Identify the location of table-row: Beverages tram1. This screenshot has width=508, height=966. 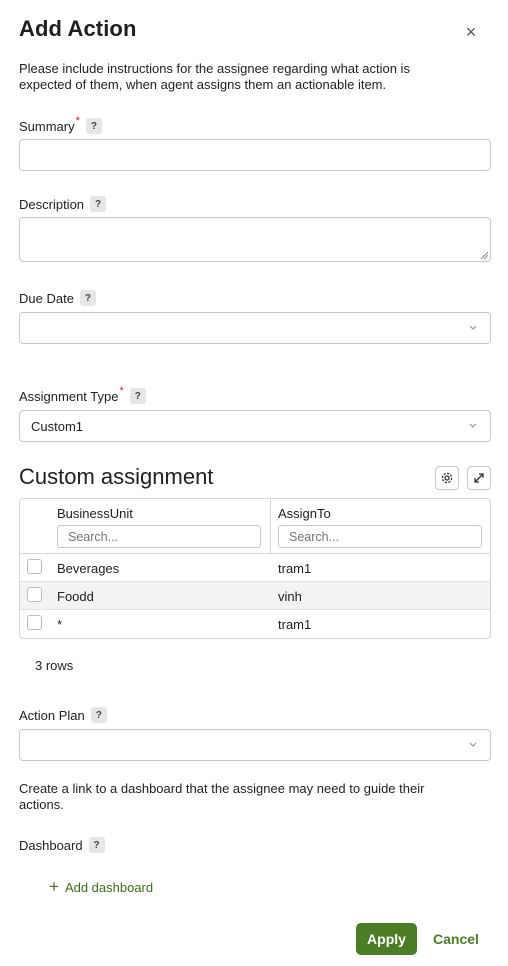
(255, 568).